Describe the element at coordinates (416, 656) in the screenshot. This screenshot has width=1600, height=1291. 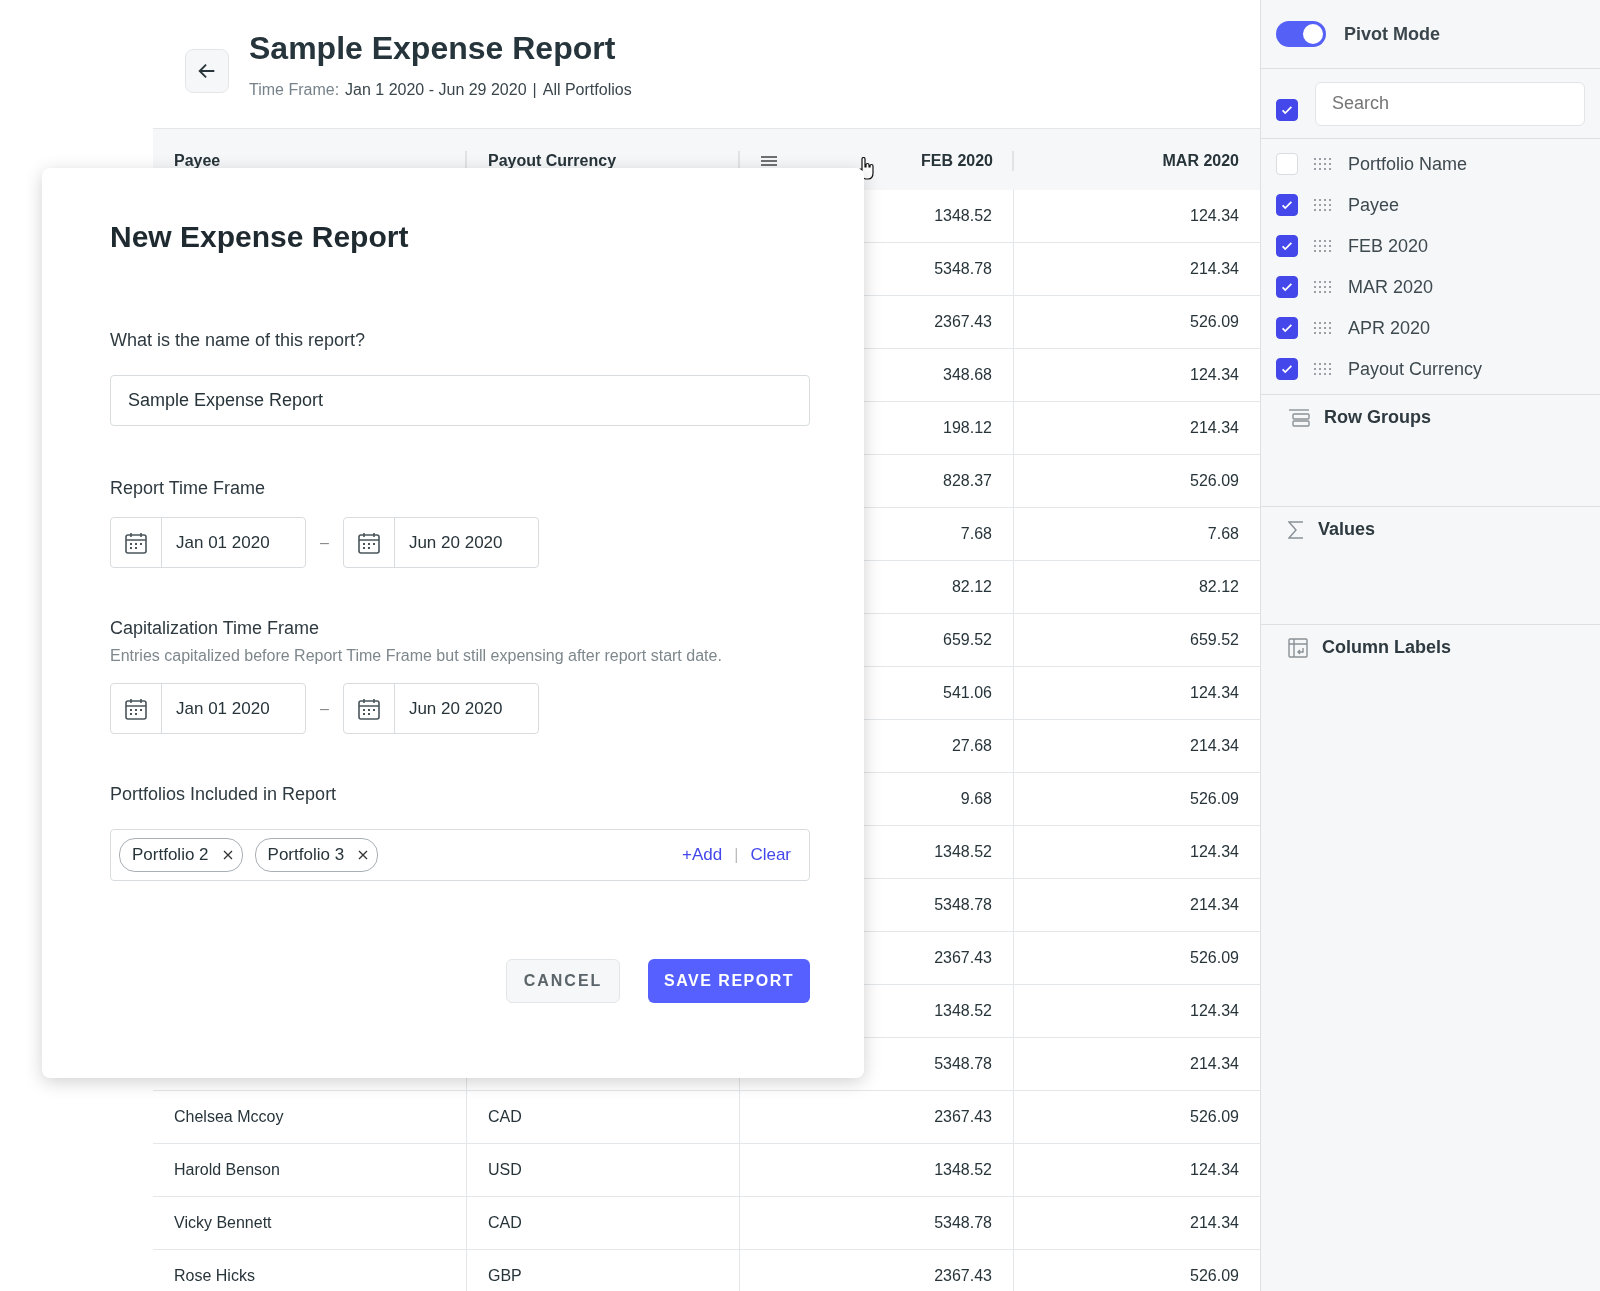
I see `field-description: Entries capitalized before Report Time Frame but still expensing after report start date.` at that location.